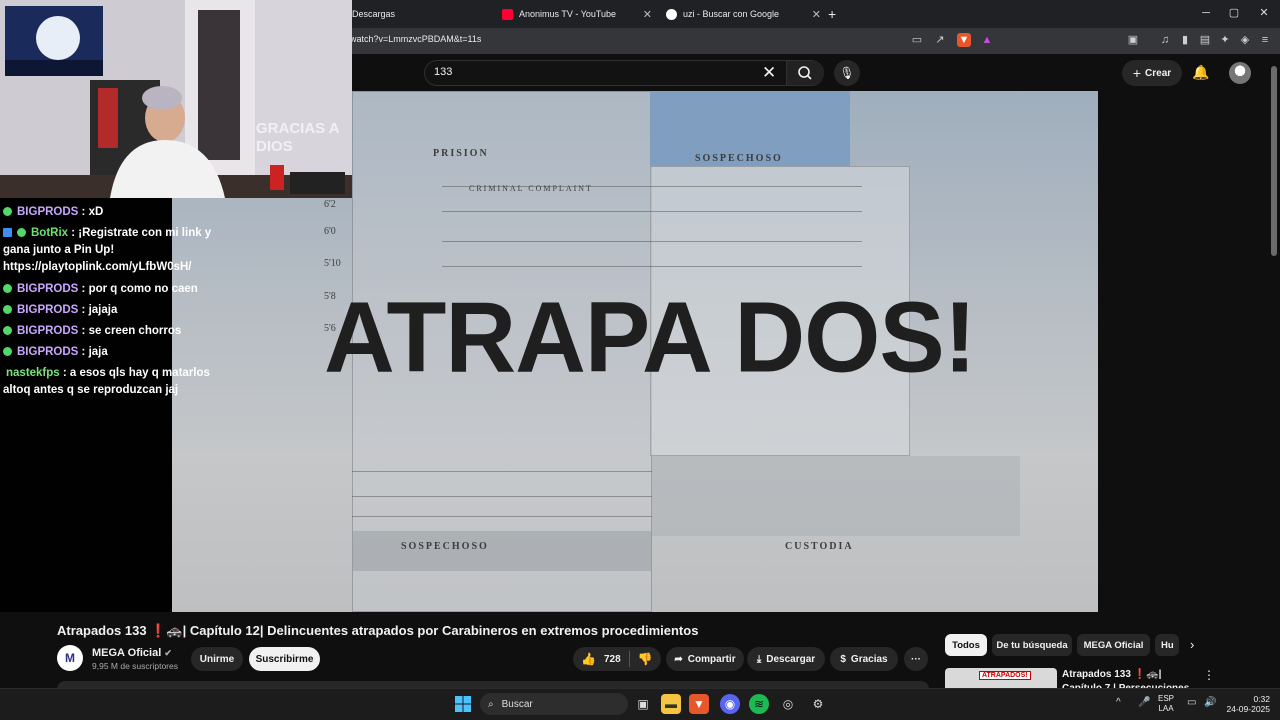  I want to click on thanks-button: $ Gracias, so click(864, 659).